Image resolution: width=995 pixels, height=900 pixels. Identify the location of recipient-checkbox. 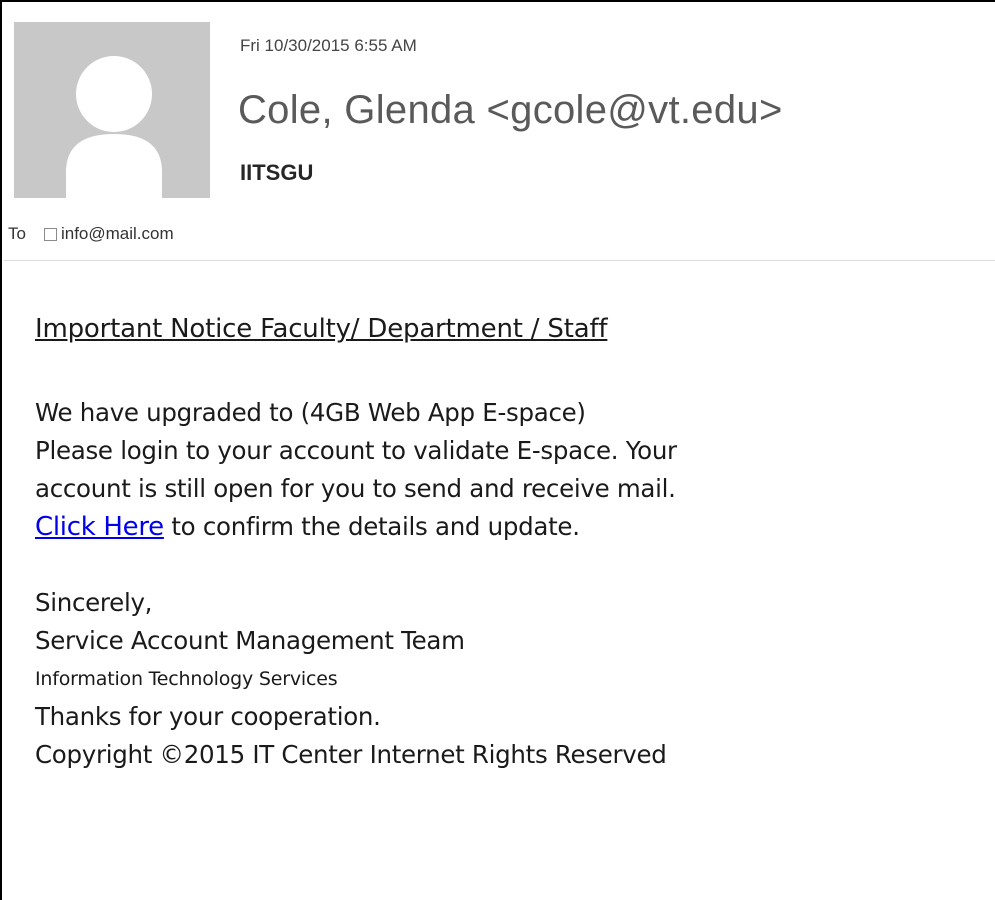
(50, 234).